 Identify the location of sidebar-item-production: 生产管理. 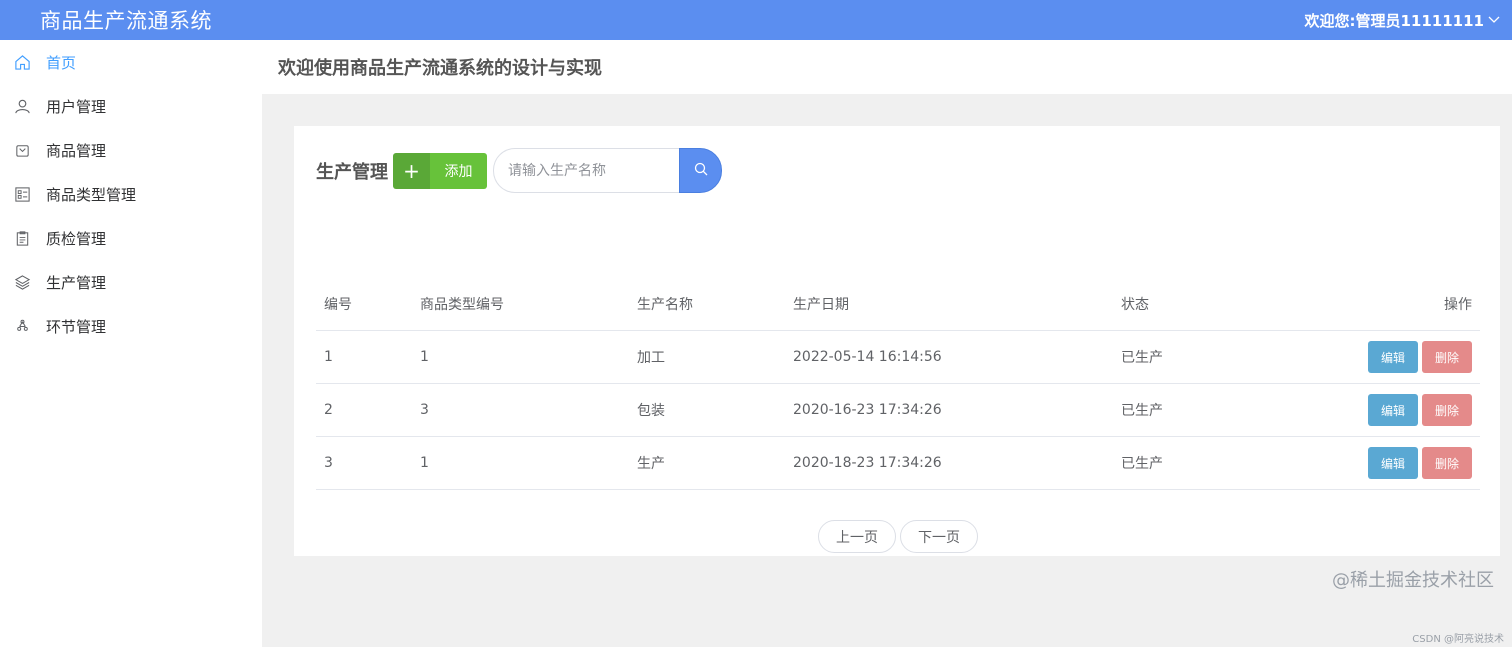
(131, 282).